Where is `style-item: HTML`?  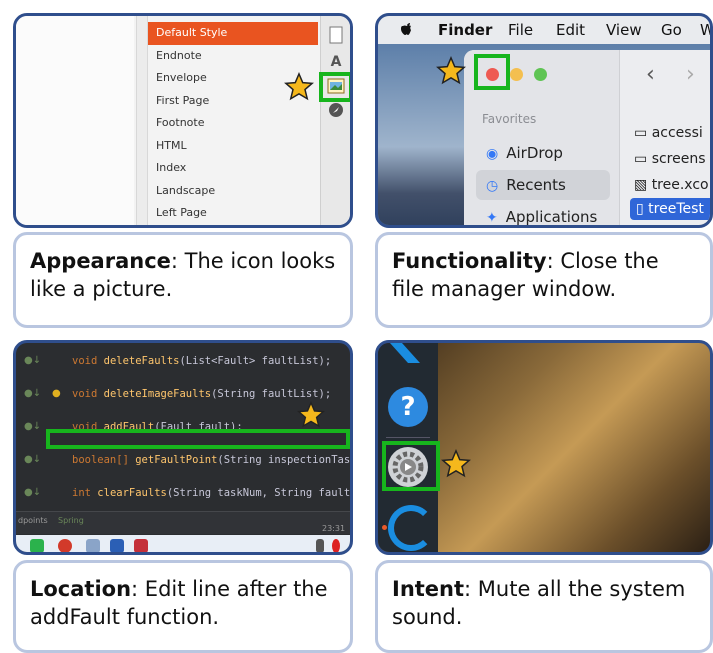 style-item: HTML is located at coordinates (233, 146).